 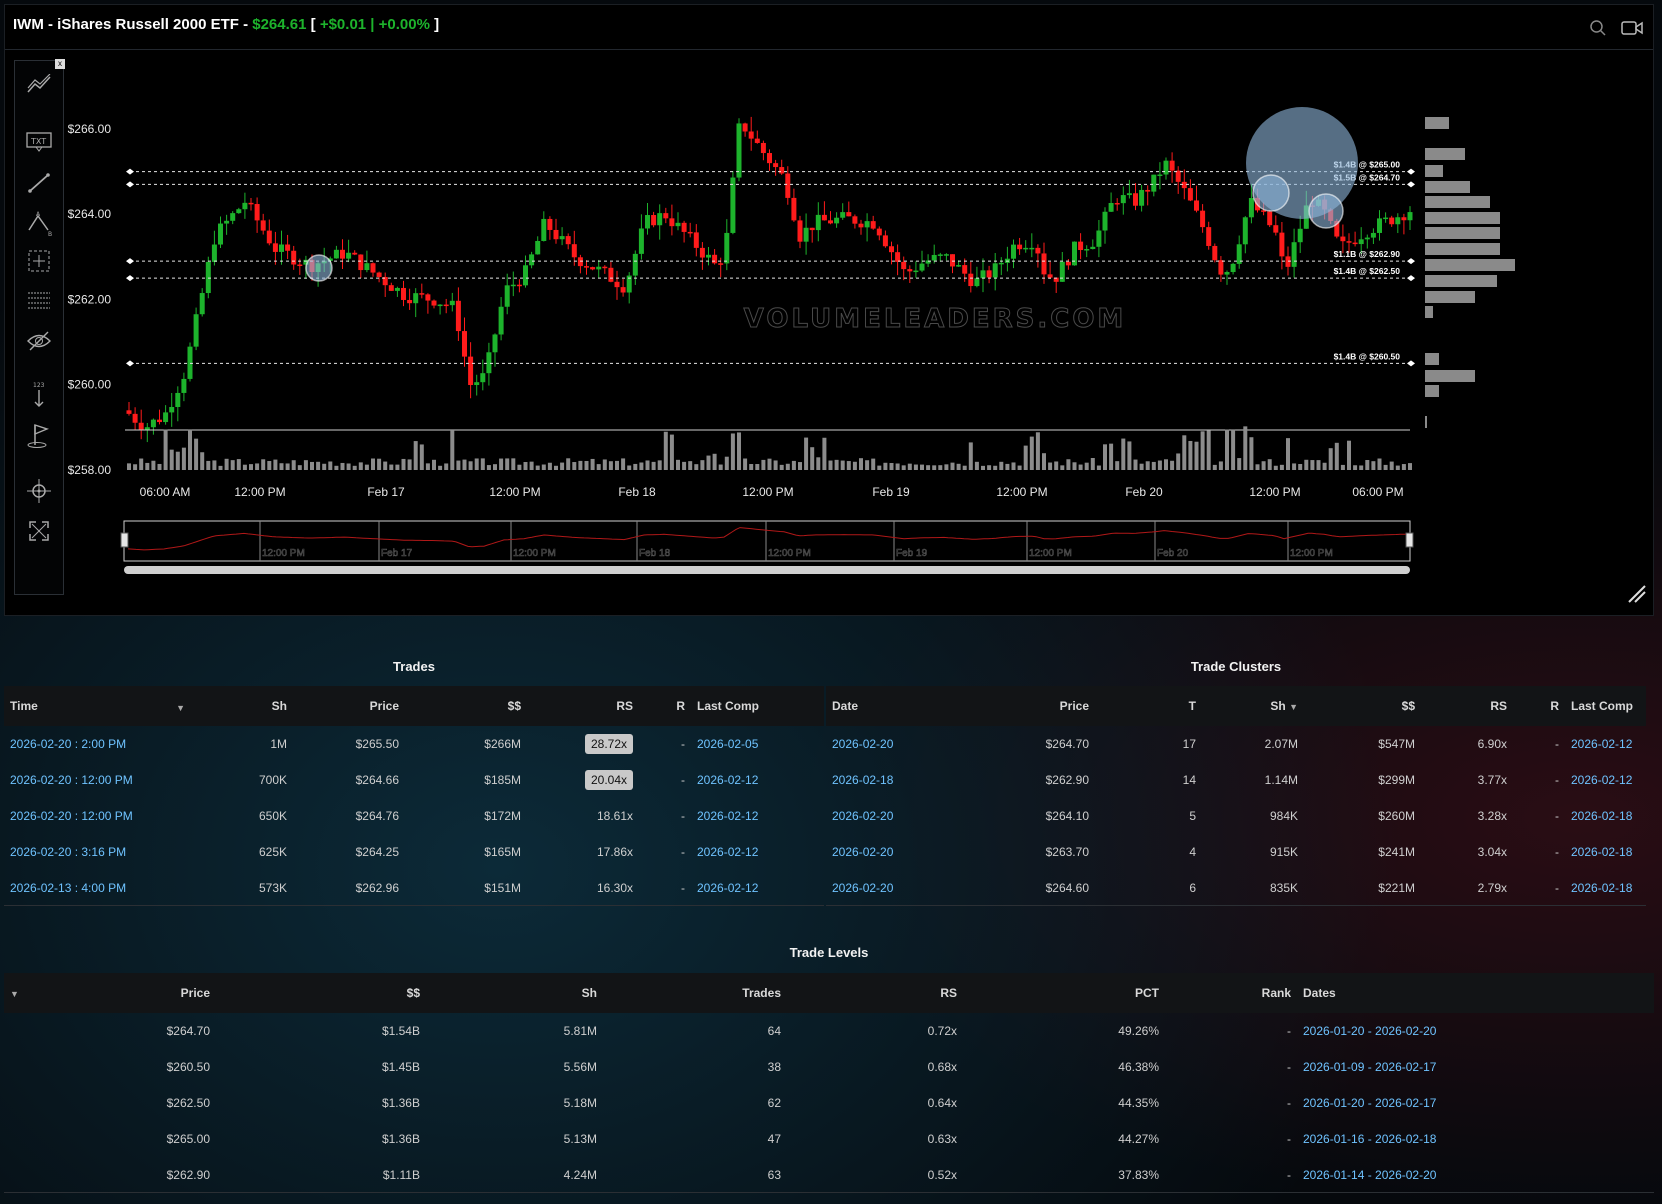 What do you see at coordinates (1539, 706) in the screenshot?
I see `clusters-col-r: R` at bounding box center [1539, 706].